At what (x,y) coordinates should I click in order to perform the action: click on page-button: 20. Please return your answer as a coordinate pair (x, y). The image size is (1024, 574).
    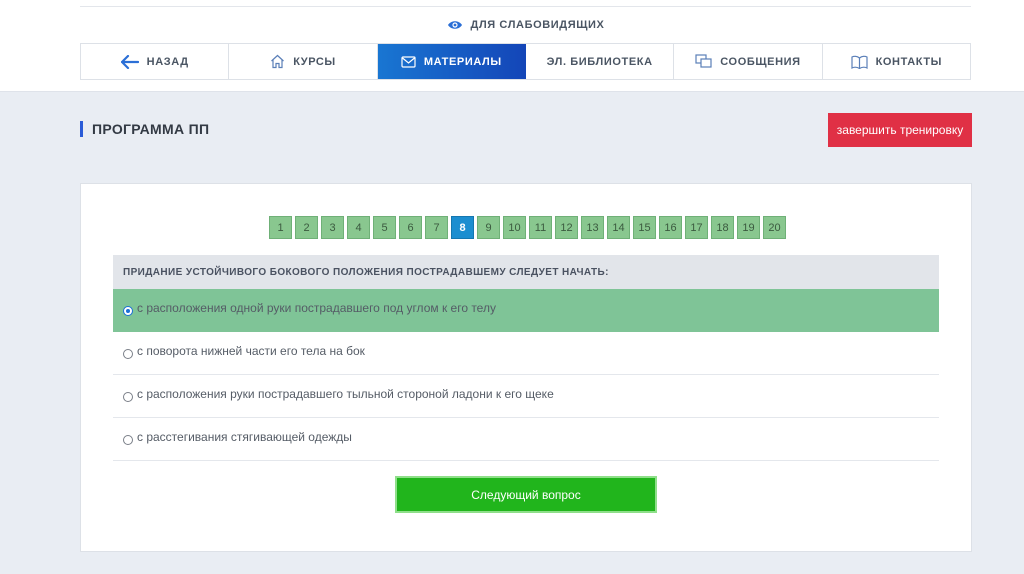
    Looking at the image, I should click on (774, 227).